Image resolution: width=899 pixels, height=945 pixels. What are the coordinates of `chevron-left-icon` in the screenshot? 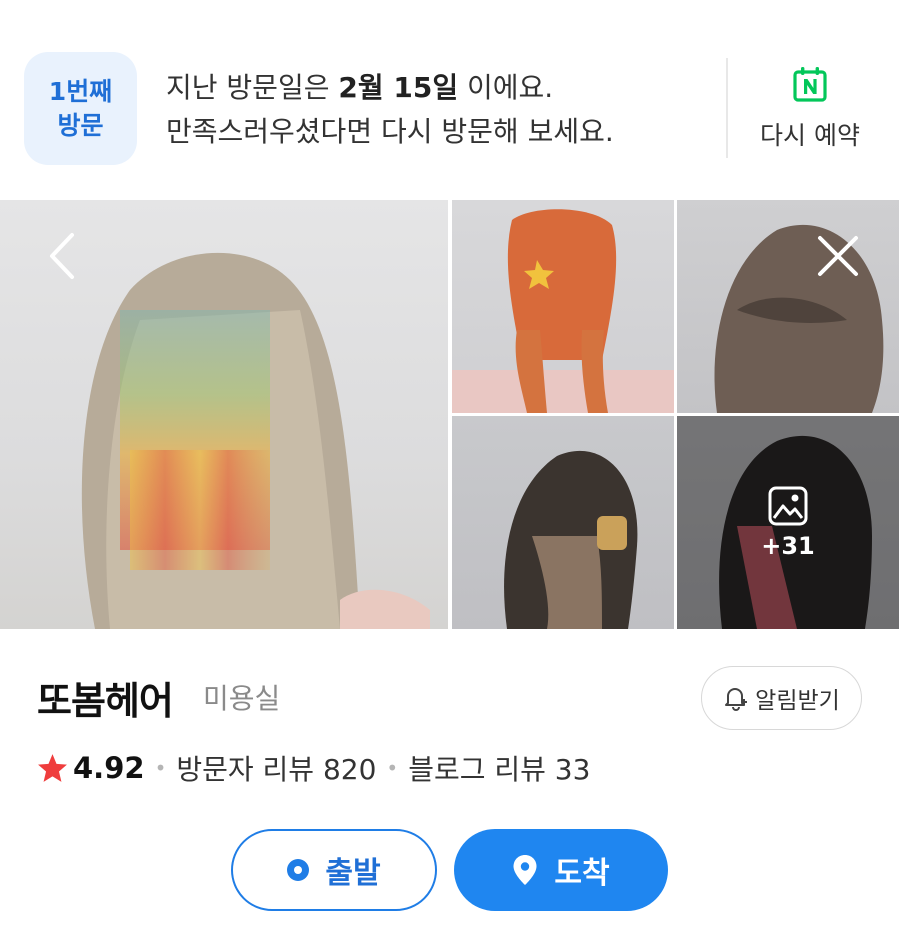 It's located at (62, 256).